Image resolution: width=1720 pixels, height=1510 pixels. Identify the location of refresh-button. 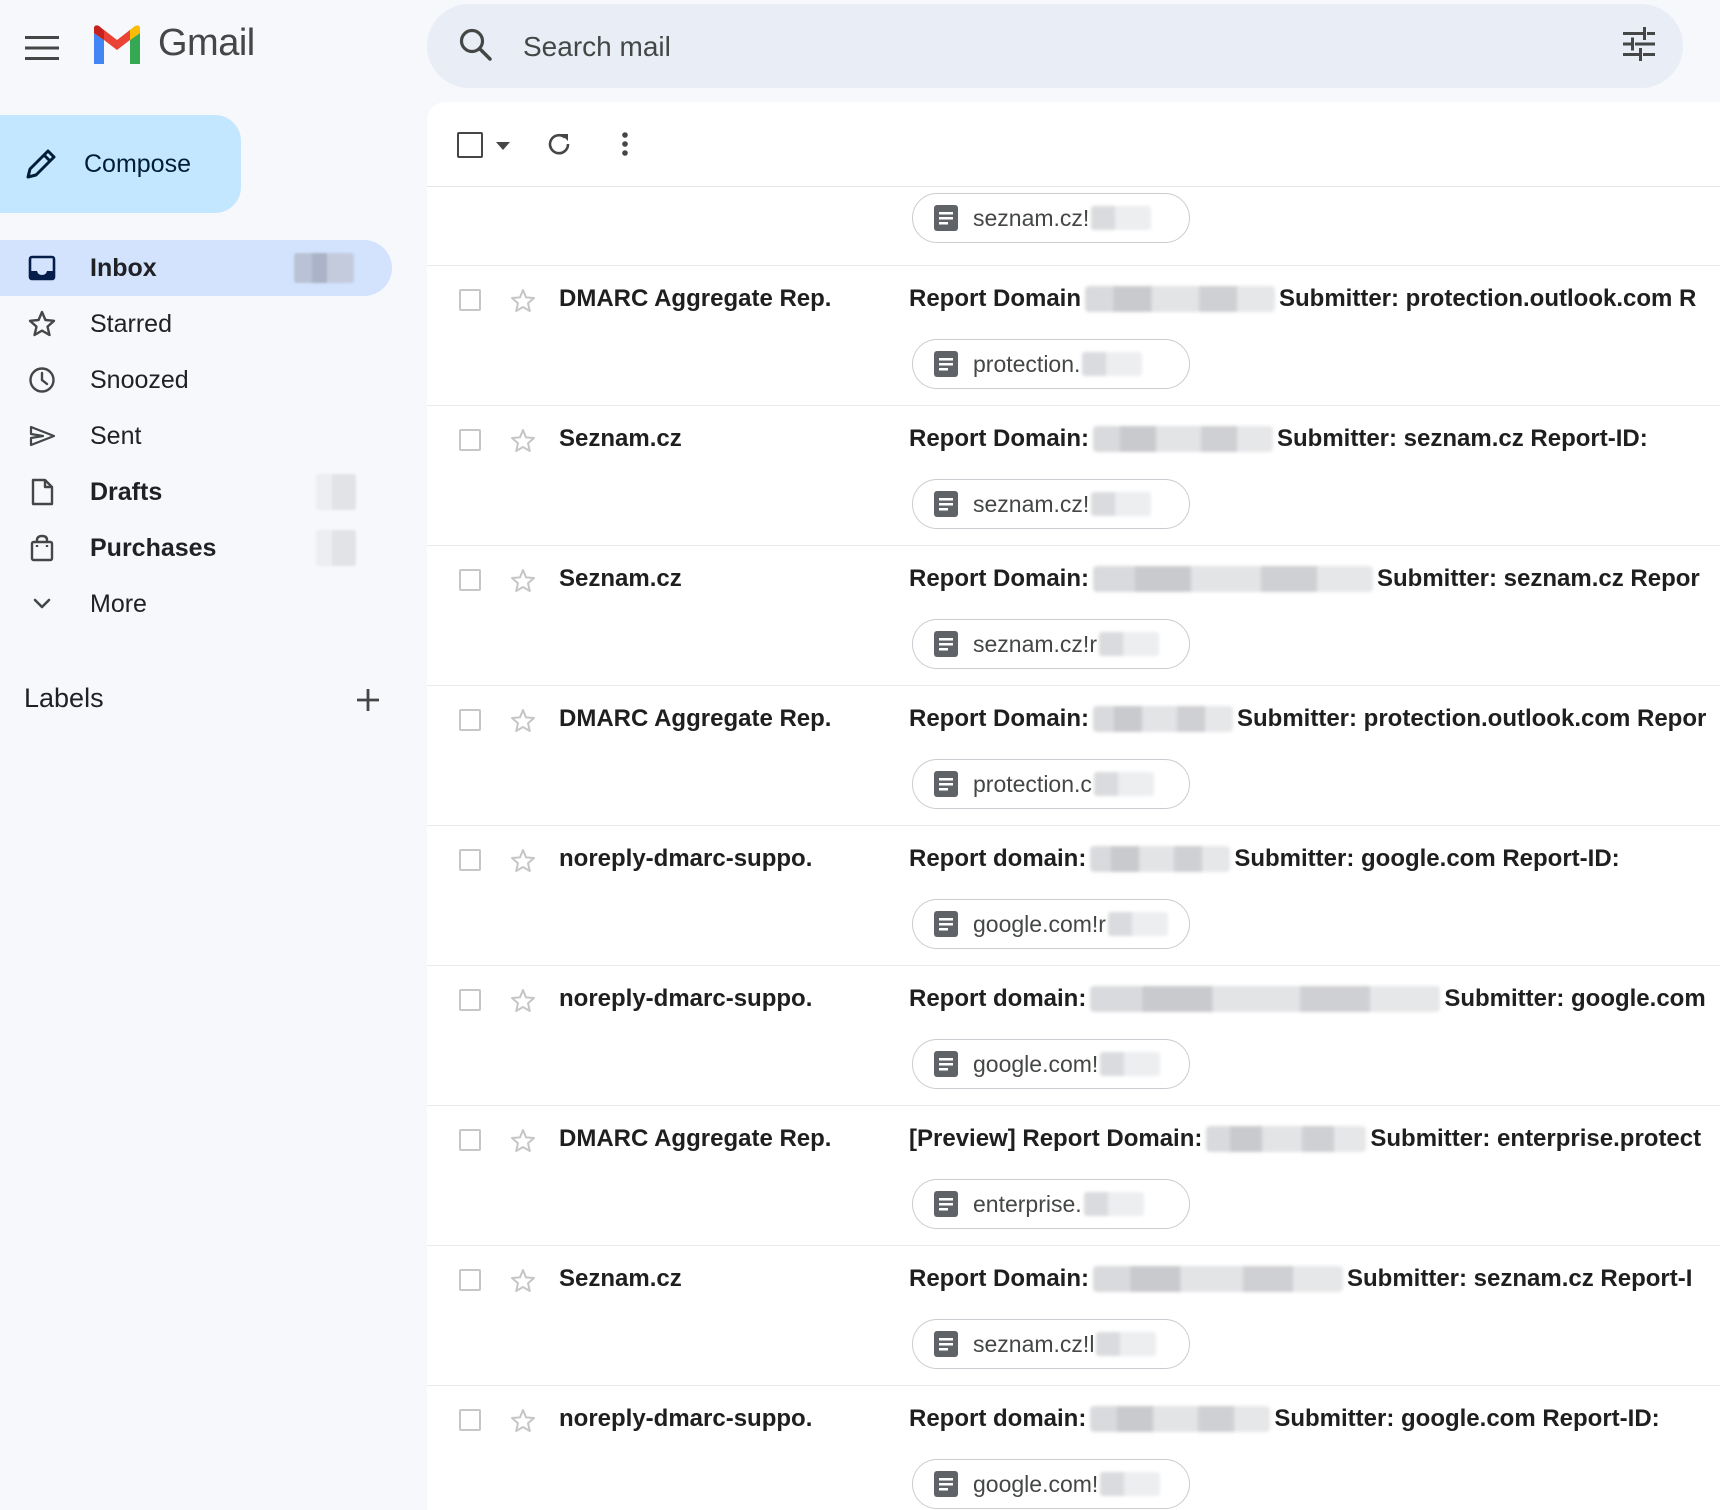
(559, 144).